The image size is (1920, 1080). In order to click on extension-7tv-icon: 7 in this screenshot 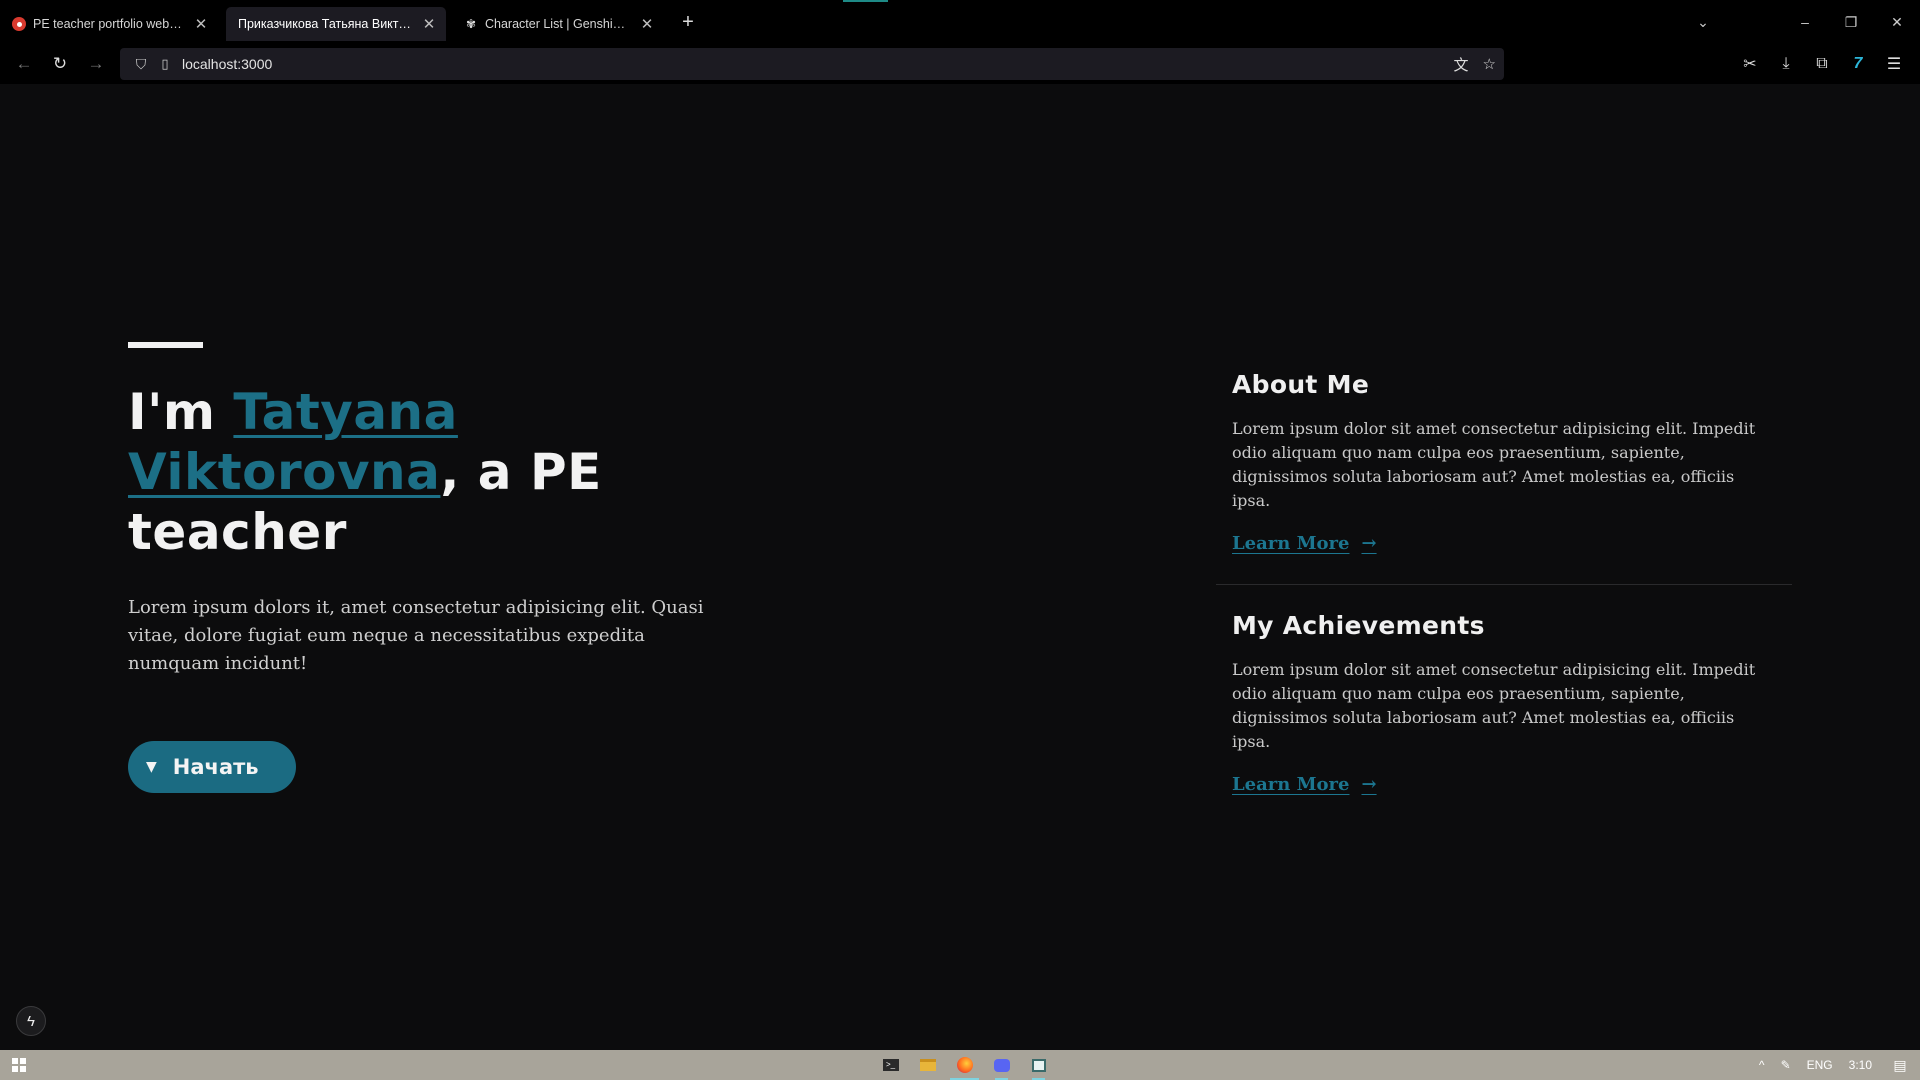, I will do `click(1858, 64)`.